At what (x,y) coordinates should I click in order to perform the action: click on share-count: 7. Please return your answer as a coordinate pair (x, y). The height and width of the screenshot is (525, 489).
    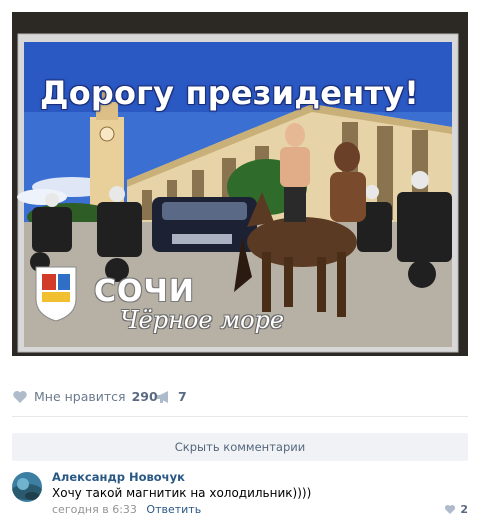
    Looking at the image, I should click on (182, 396).